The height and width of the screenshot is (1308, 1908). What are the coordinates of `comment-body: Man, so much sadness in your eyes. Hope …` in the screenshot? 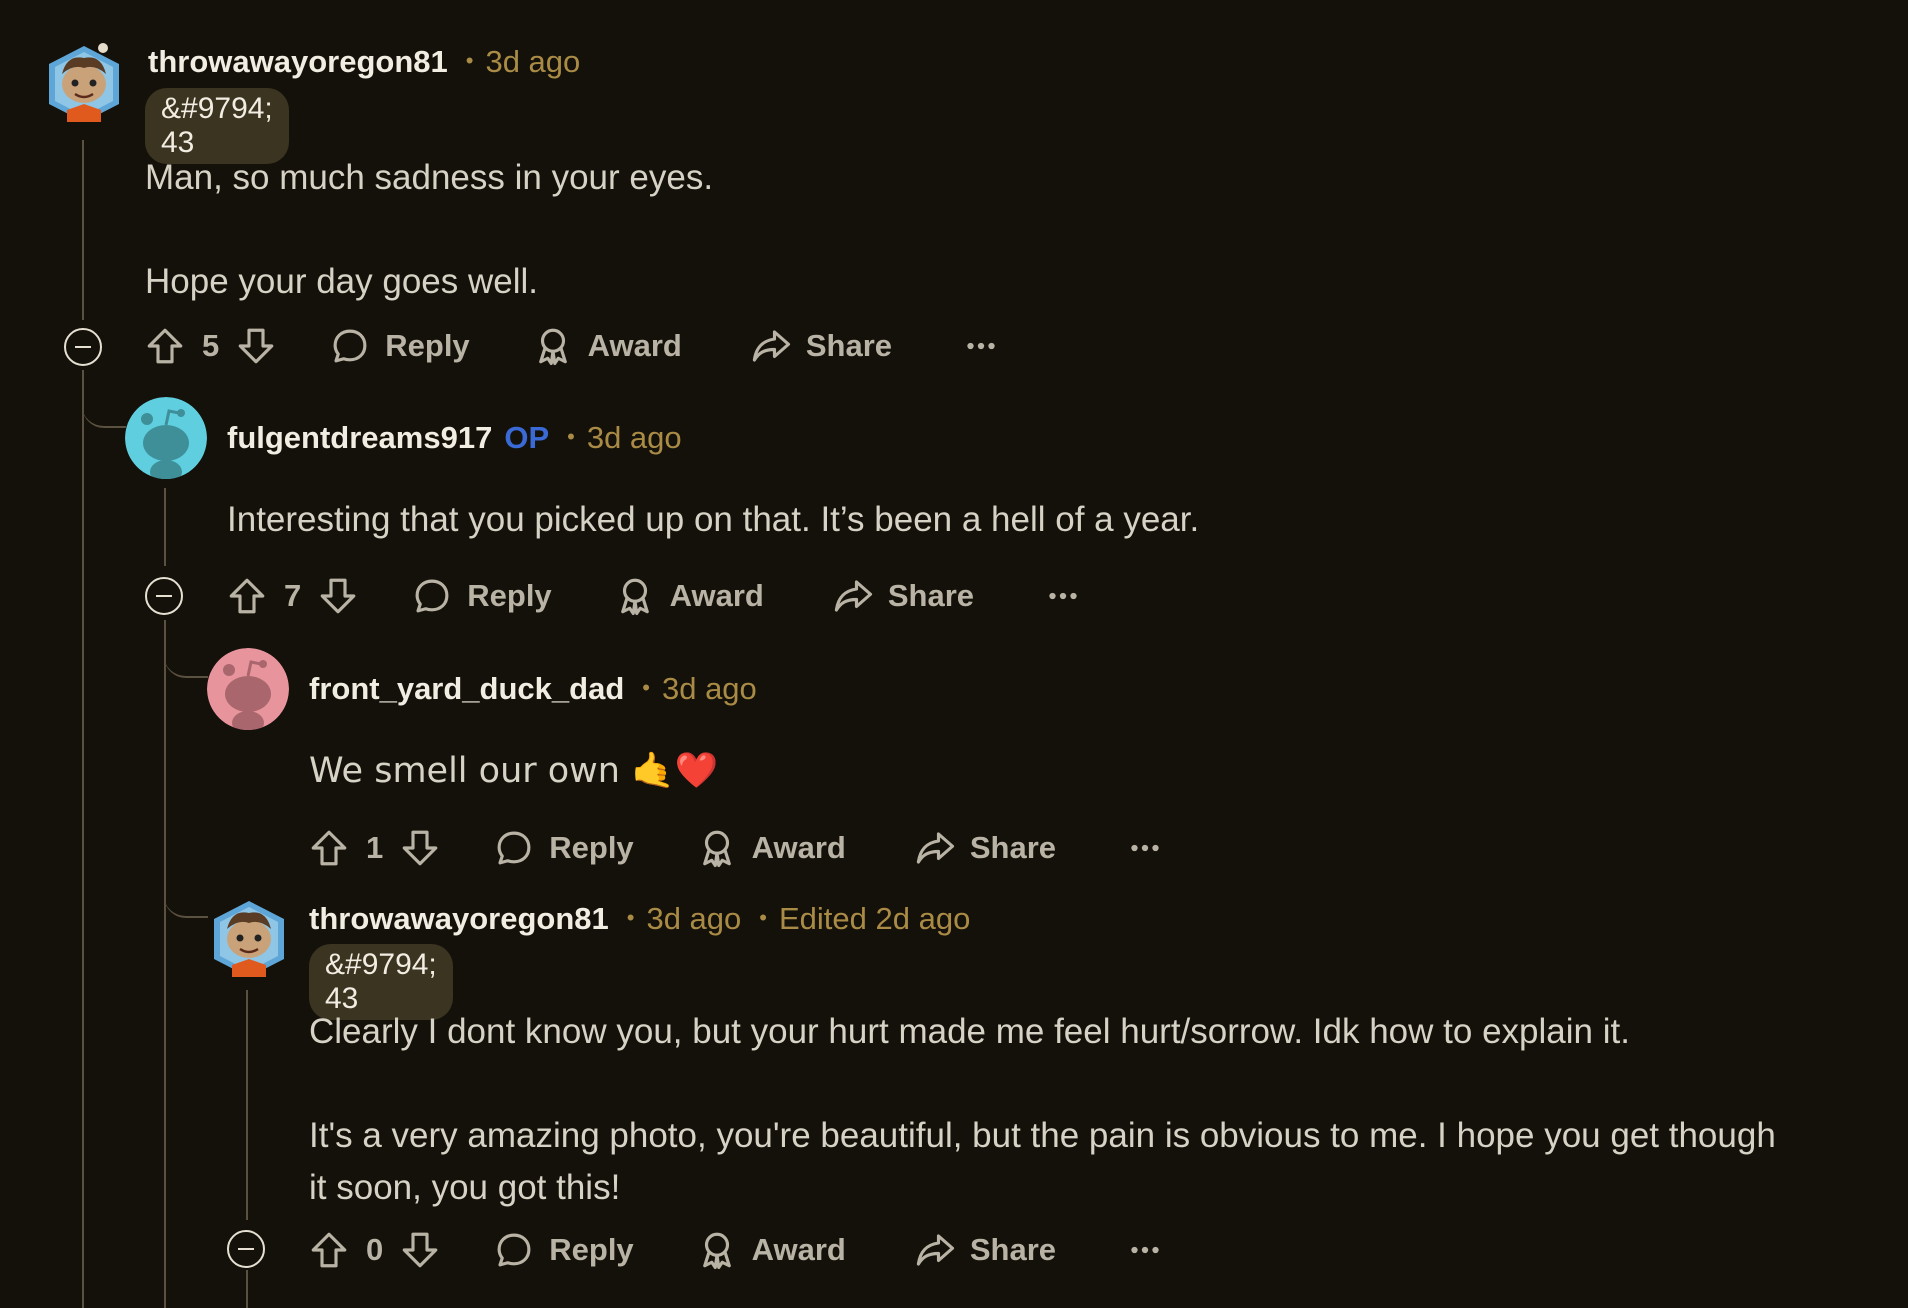 It's located at (429, 229).